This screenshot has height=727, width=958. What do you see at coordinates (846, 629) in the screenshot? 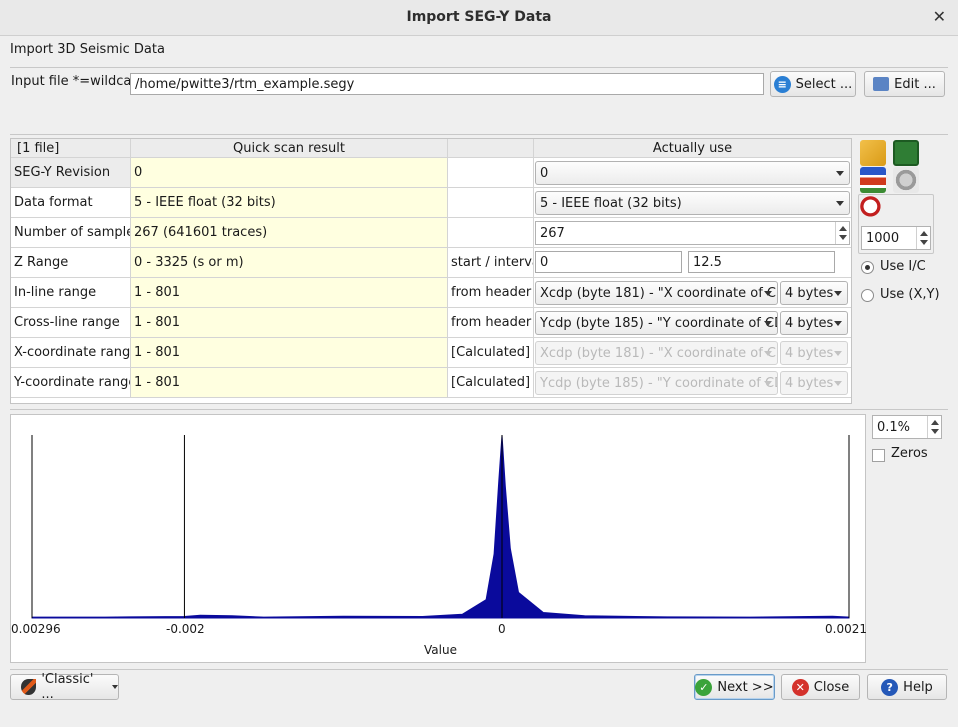
I see `tick-label-max: 0.0021` at bounding box center [846, 629].